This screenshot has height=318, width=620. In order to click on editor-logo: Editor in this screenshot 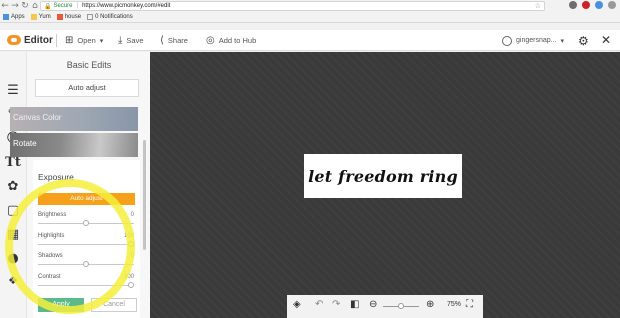, I will do `click(30, 40)`.